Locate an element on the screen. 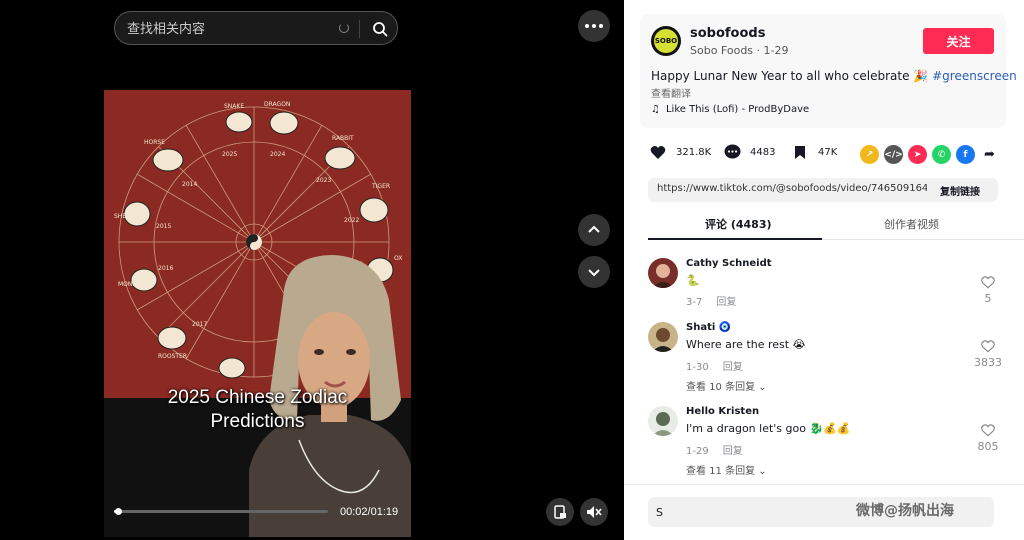  wheel-label: MONKEY is located at coordinates (131, 284).